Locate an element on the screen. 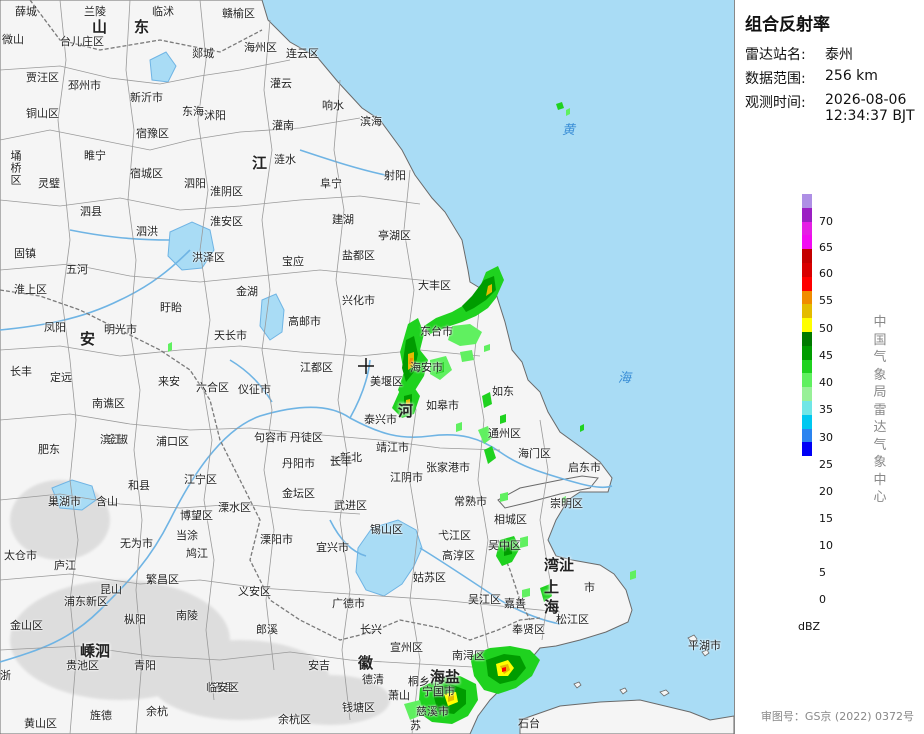  place-label: 来安 is located at coordinates (169, 381).